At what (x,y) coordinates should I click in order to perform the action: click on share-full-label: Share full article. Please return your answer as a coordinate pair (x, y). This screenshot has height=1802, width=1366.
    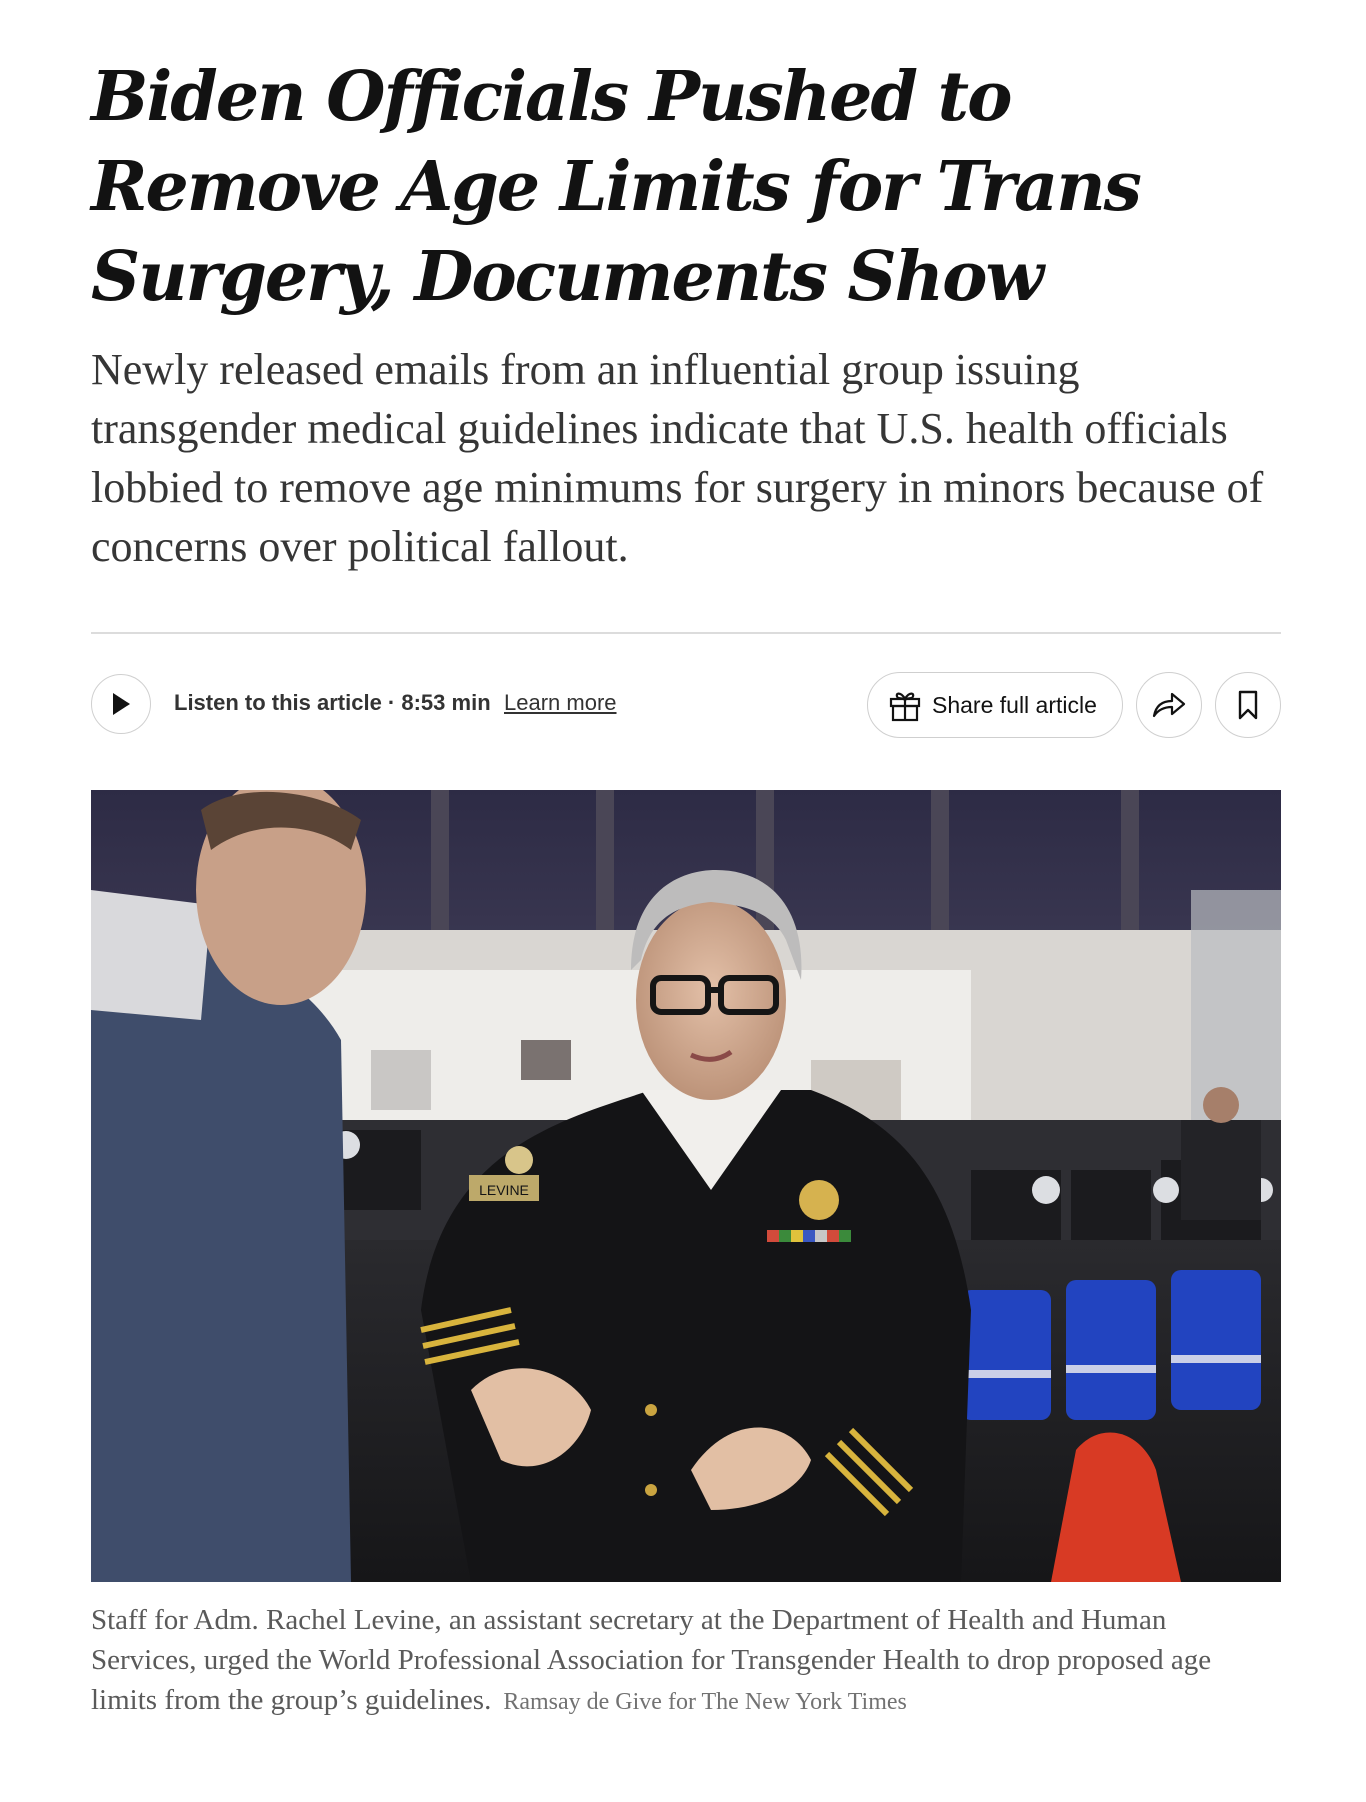
    Looking at the image, I should click on (1014, 704).